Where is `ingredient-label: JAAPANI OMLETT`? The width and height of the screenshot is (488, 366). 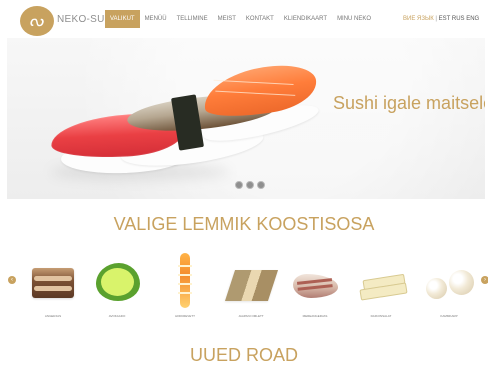 ingredient-label: JAAPANI OMLETT is located at coordinates (251, 316).